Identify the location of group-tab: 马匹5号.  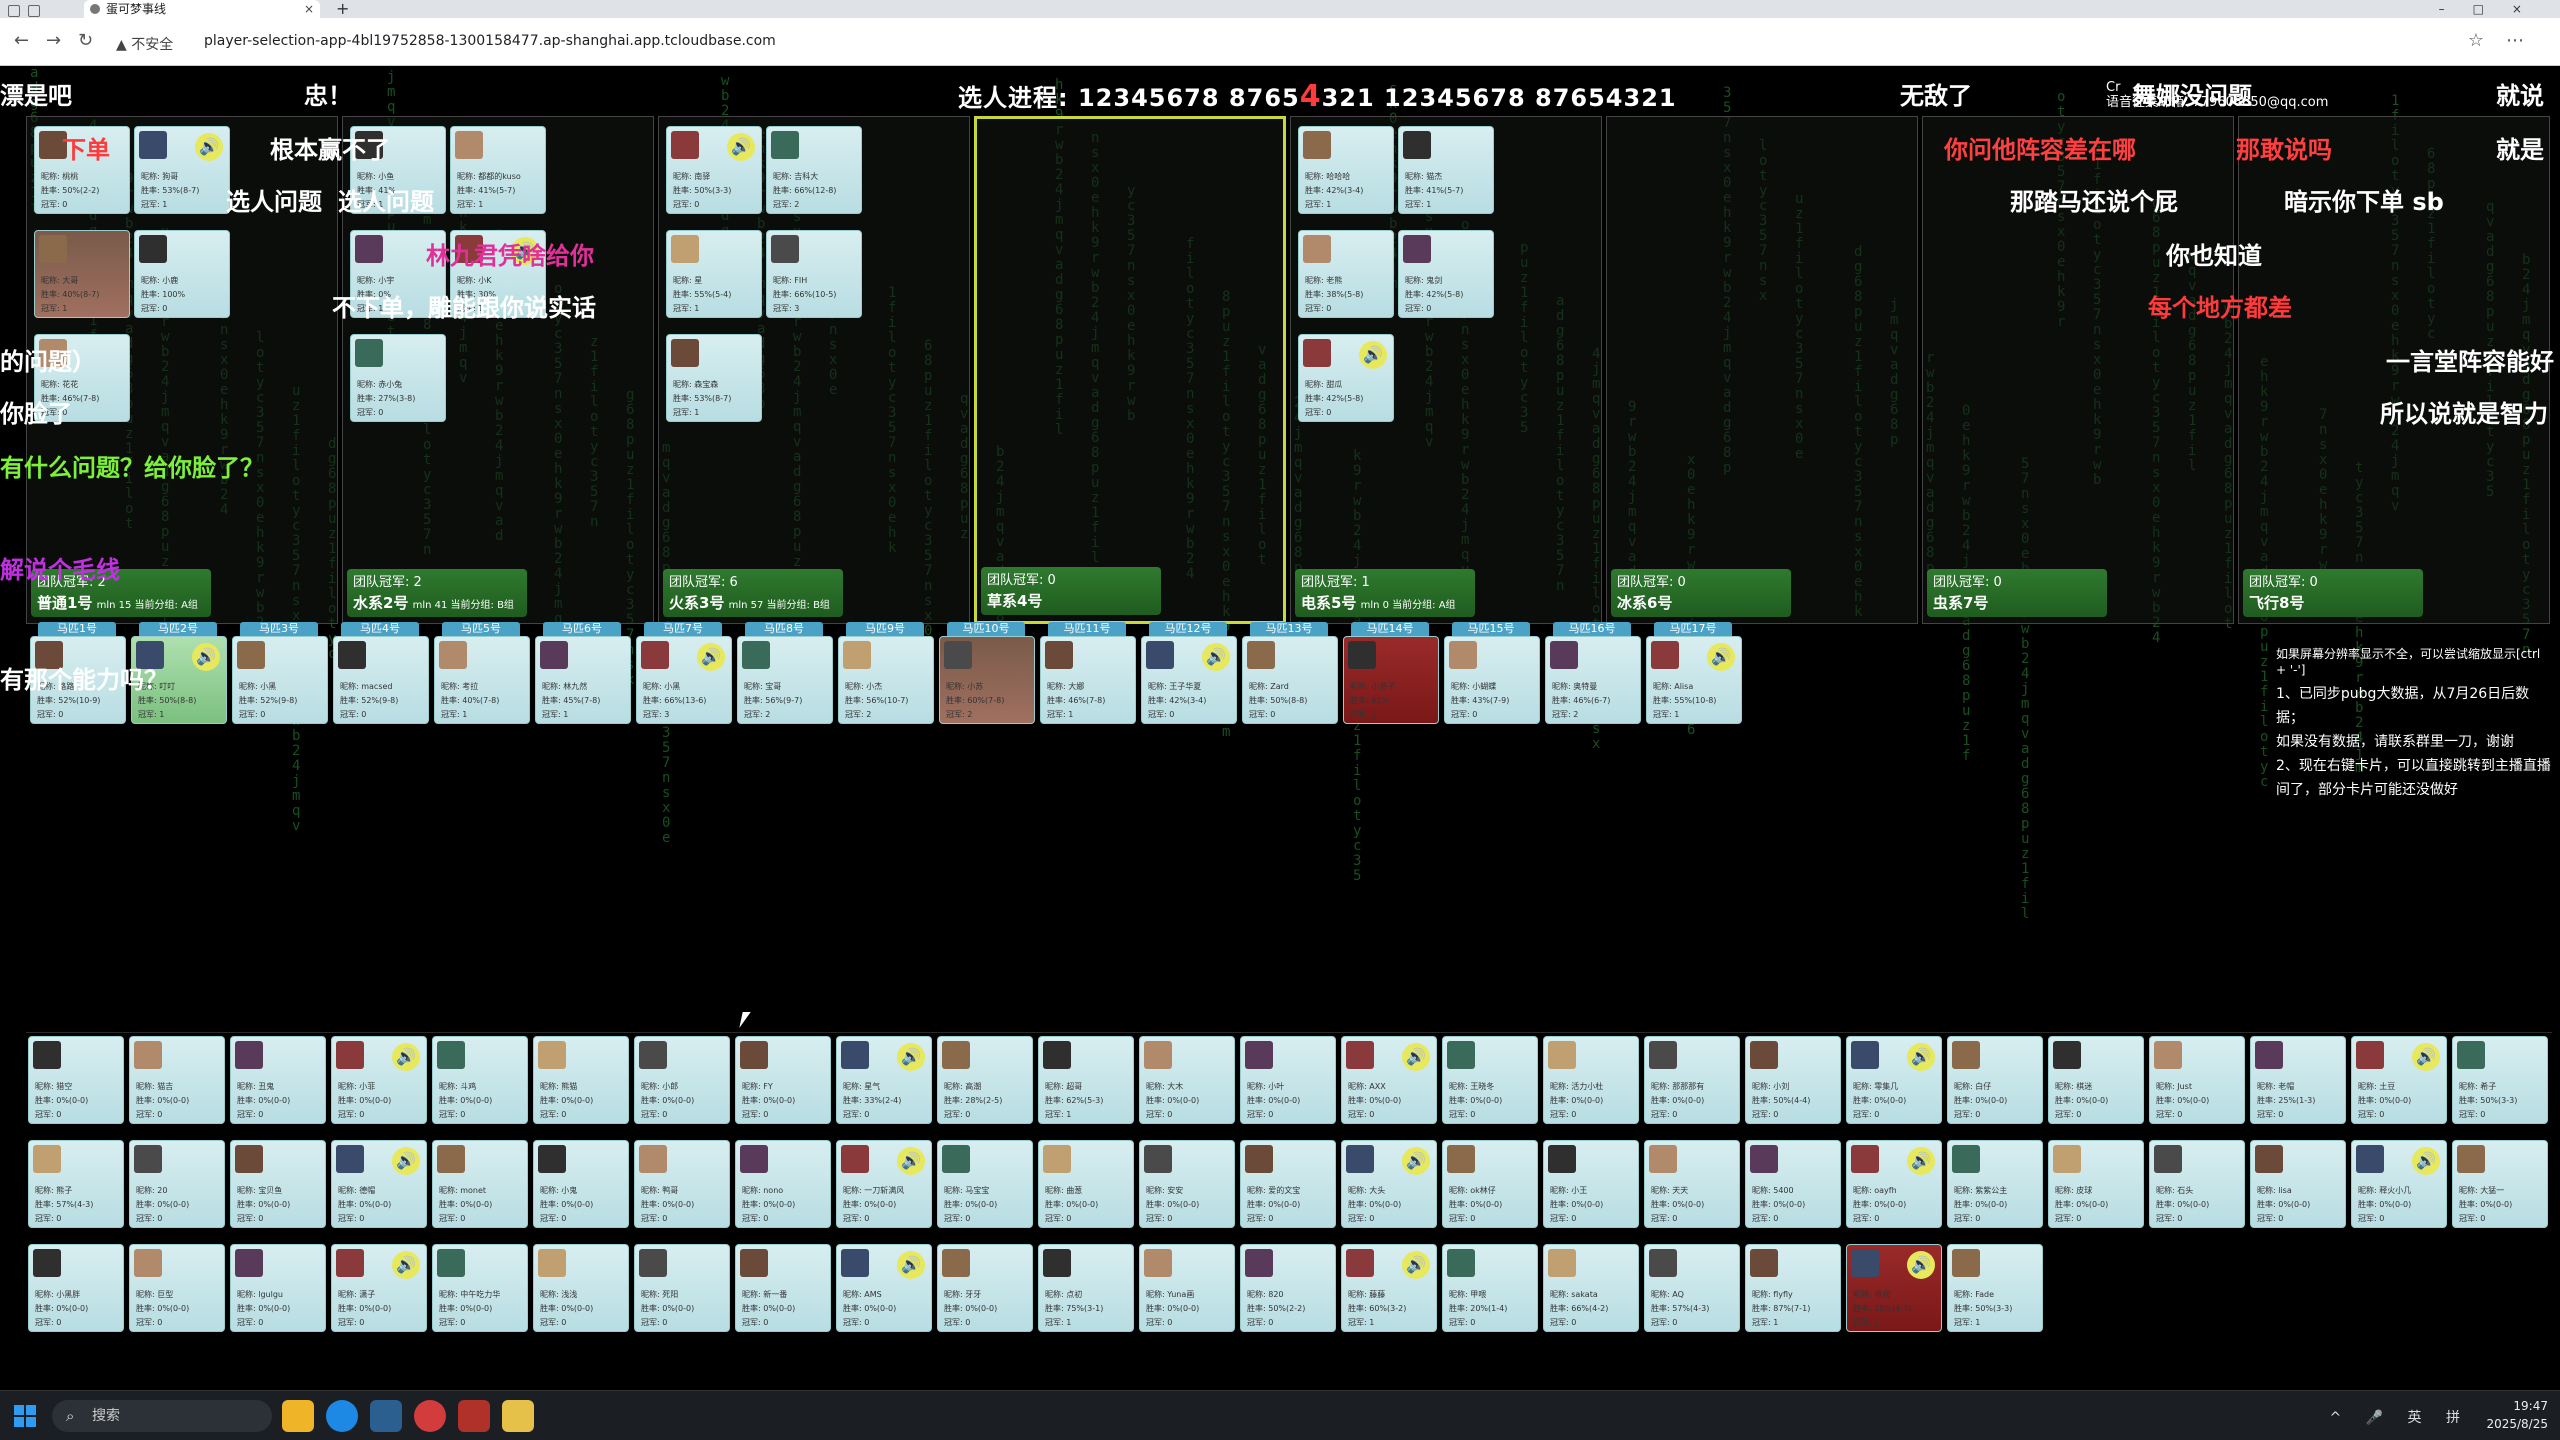
(481, 629).